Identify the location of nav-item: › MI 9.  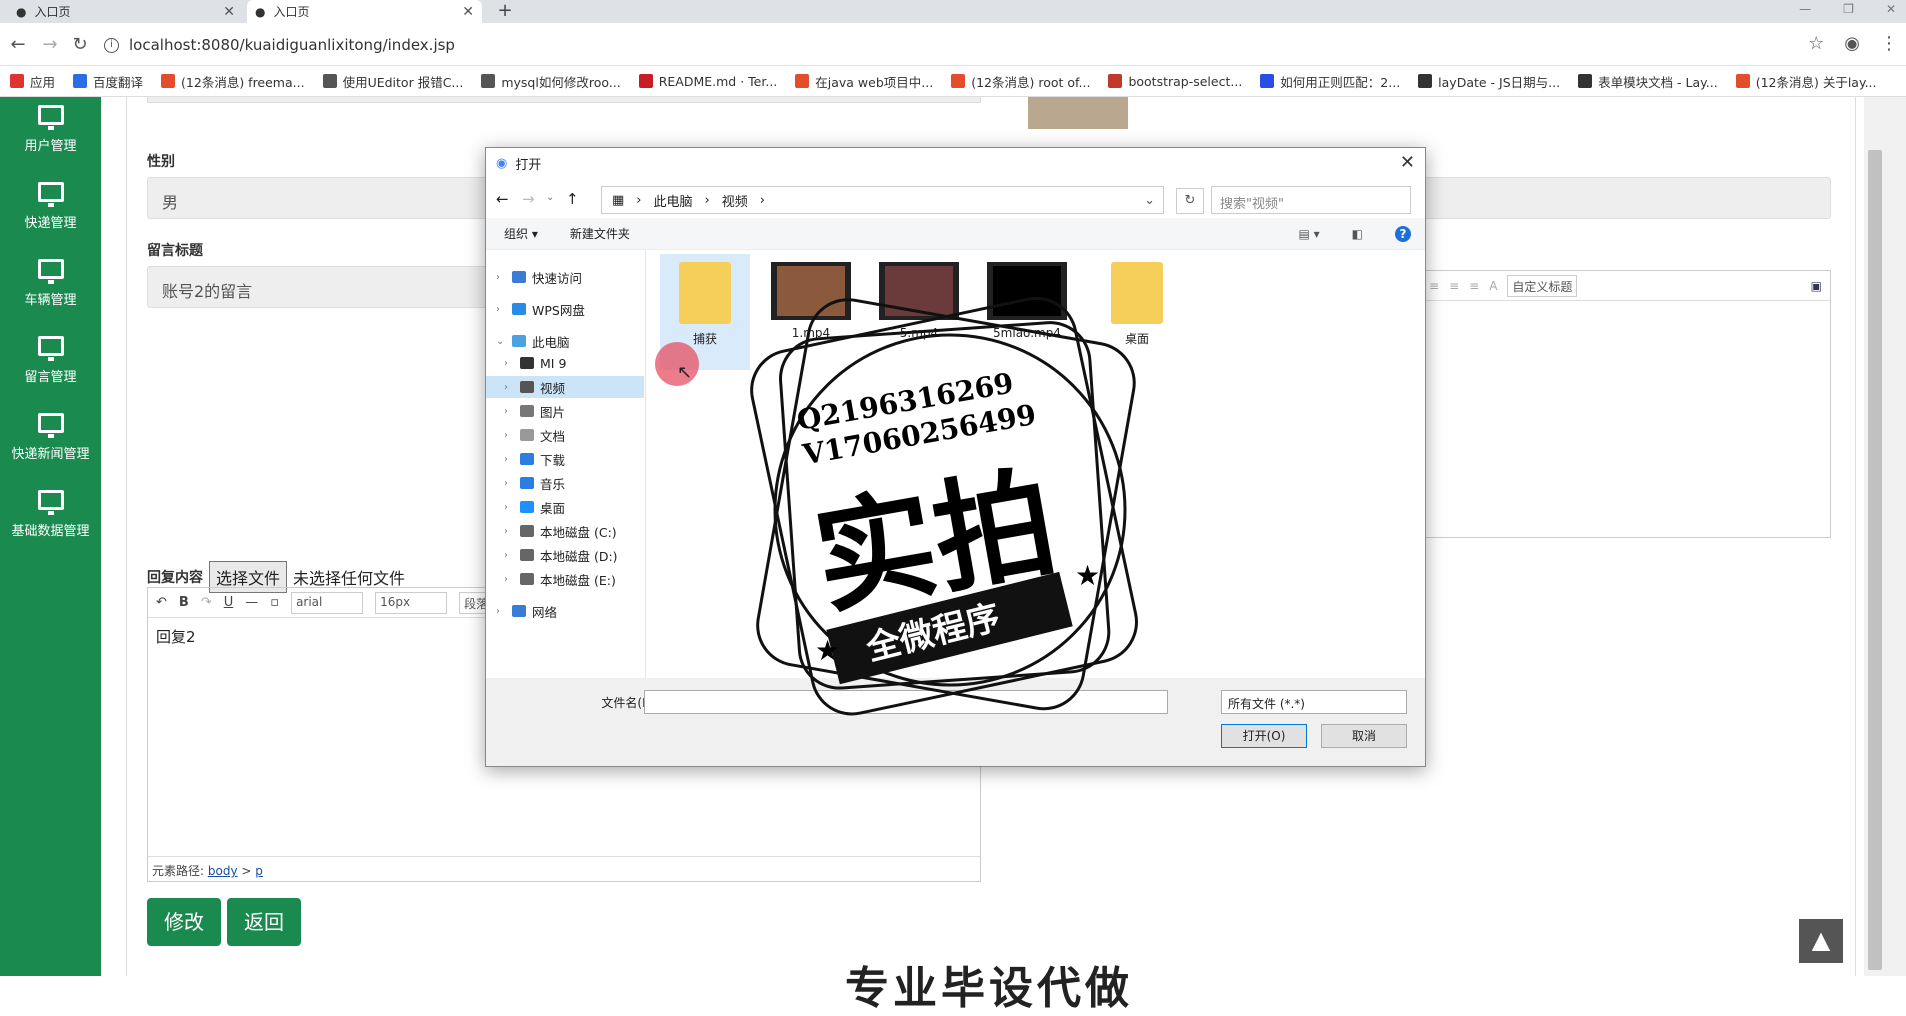
(565, 363).